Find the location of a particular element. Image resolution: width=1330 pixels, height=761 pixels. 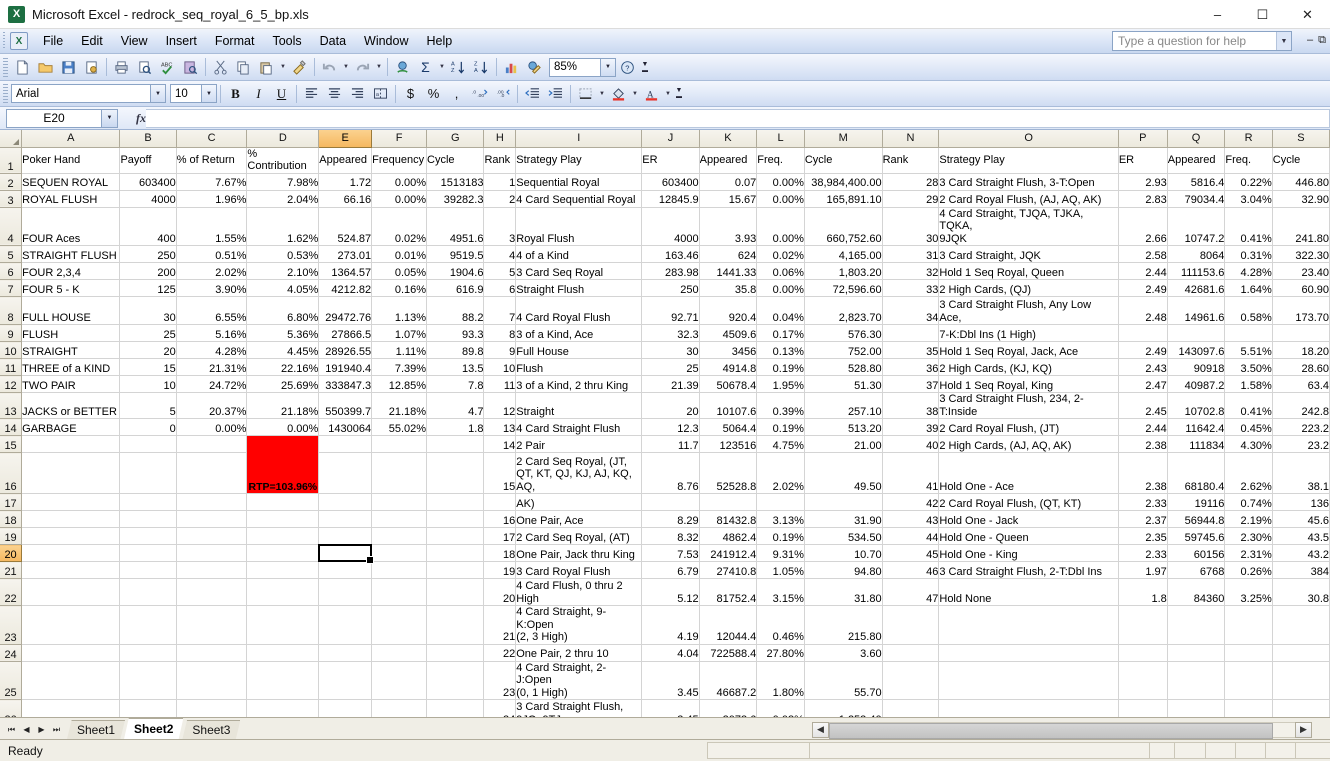

column-header-K: K is located at coordinates (728, 139).